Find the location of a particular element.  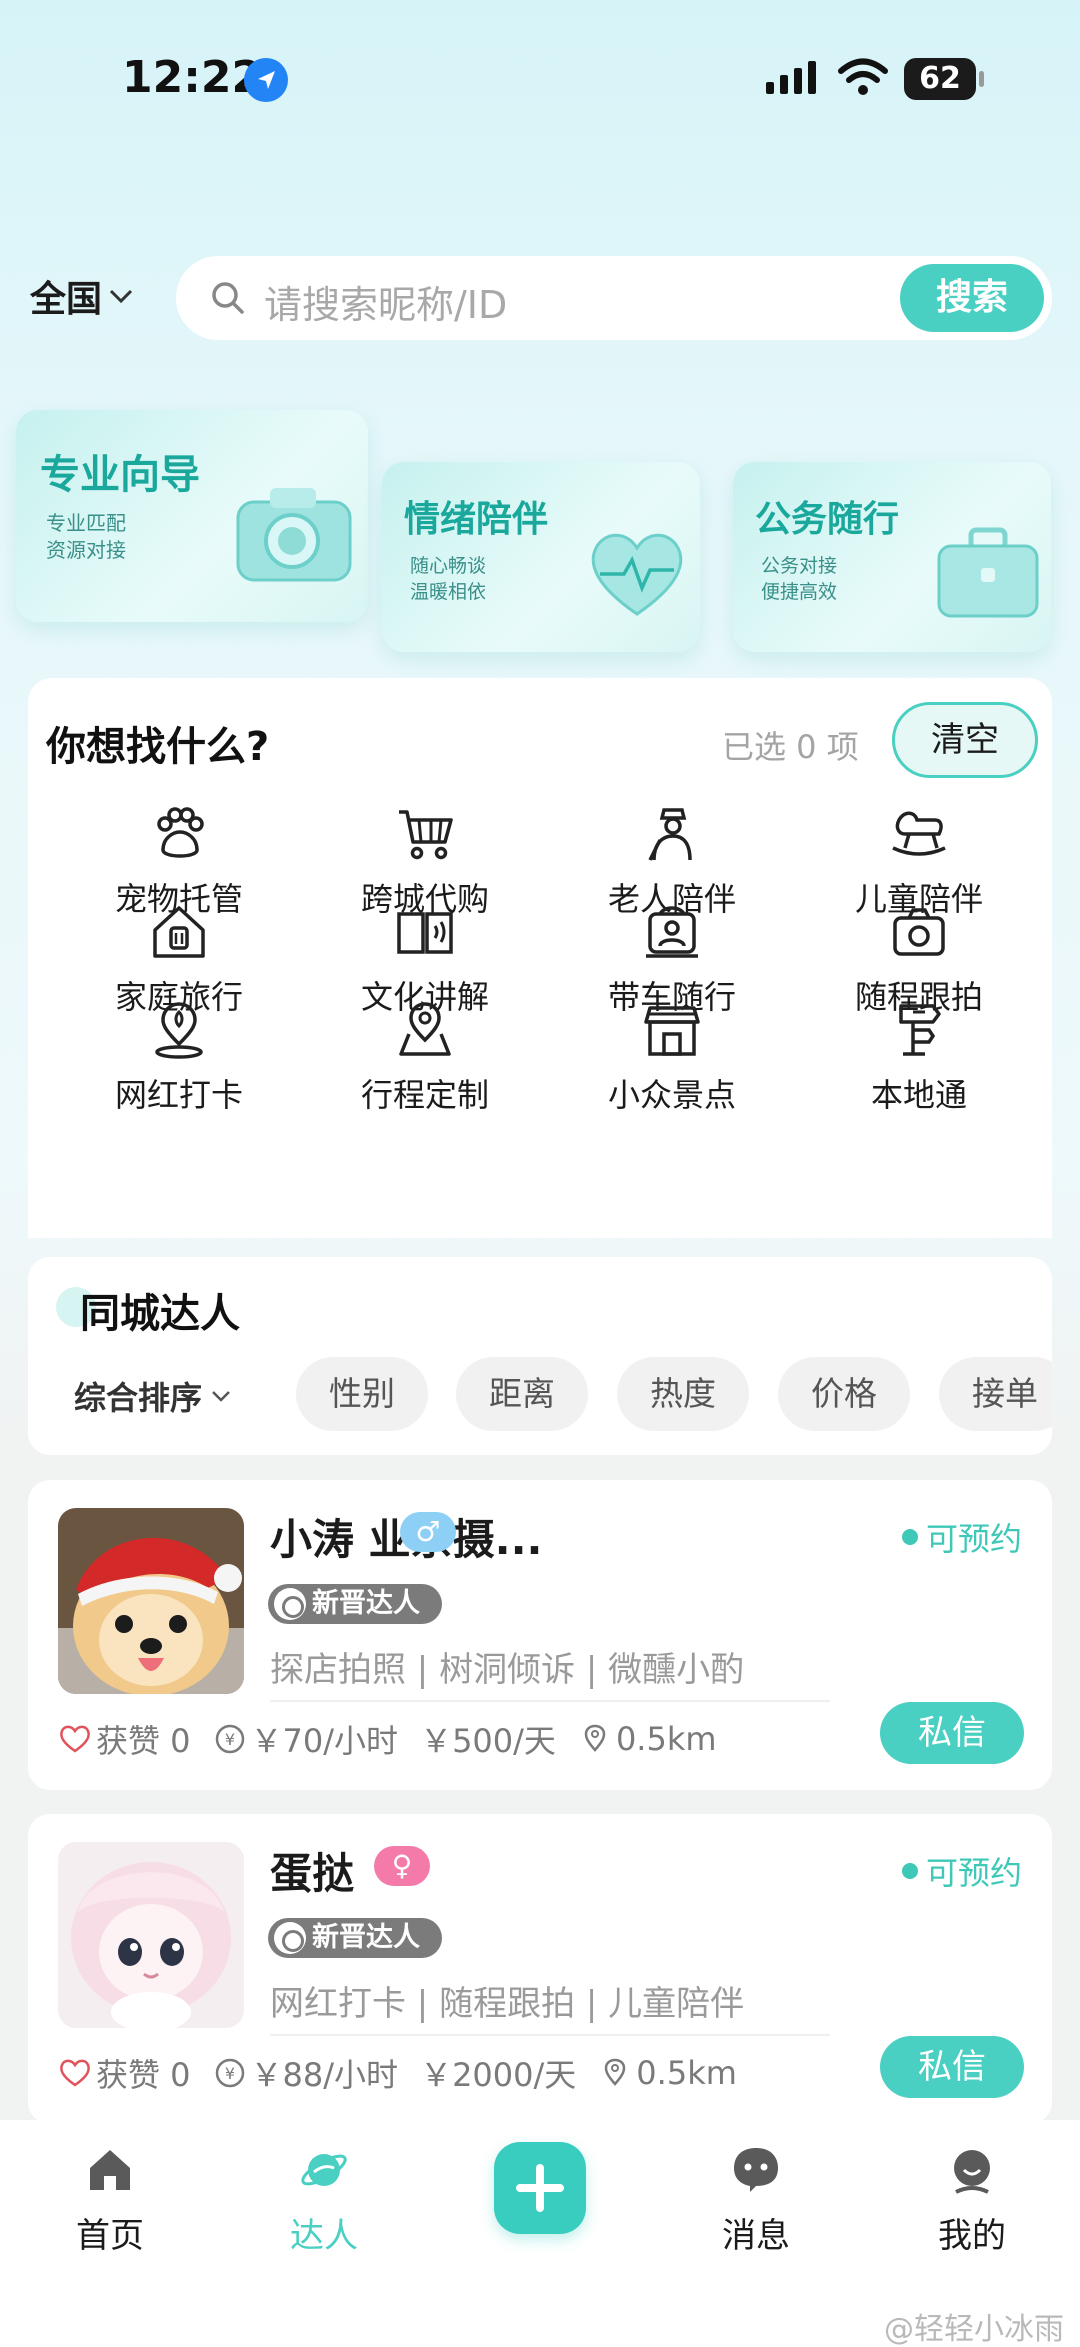

local-experts-panel: 同城达人 综合排序 性别 距离 热度 价格 接单 is located at coordinates (540, 1356).